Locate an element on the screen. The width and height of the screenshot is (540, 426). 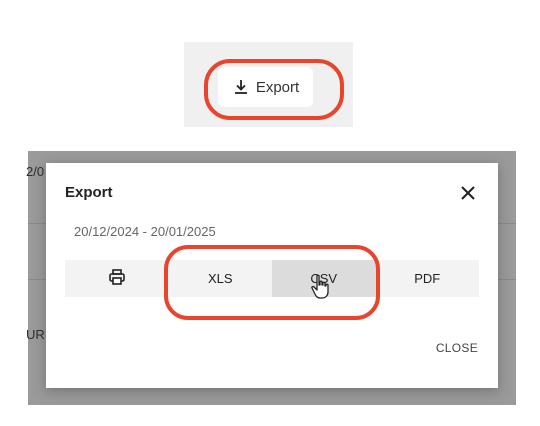
pdf-label: PDF is located at coordinates (427, 278).